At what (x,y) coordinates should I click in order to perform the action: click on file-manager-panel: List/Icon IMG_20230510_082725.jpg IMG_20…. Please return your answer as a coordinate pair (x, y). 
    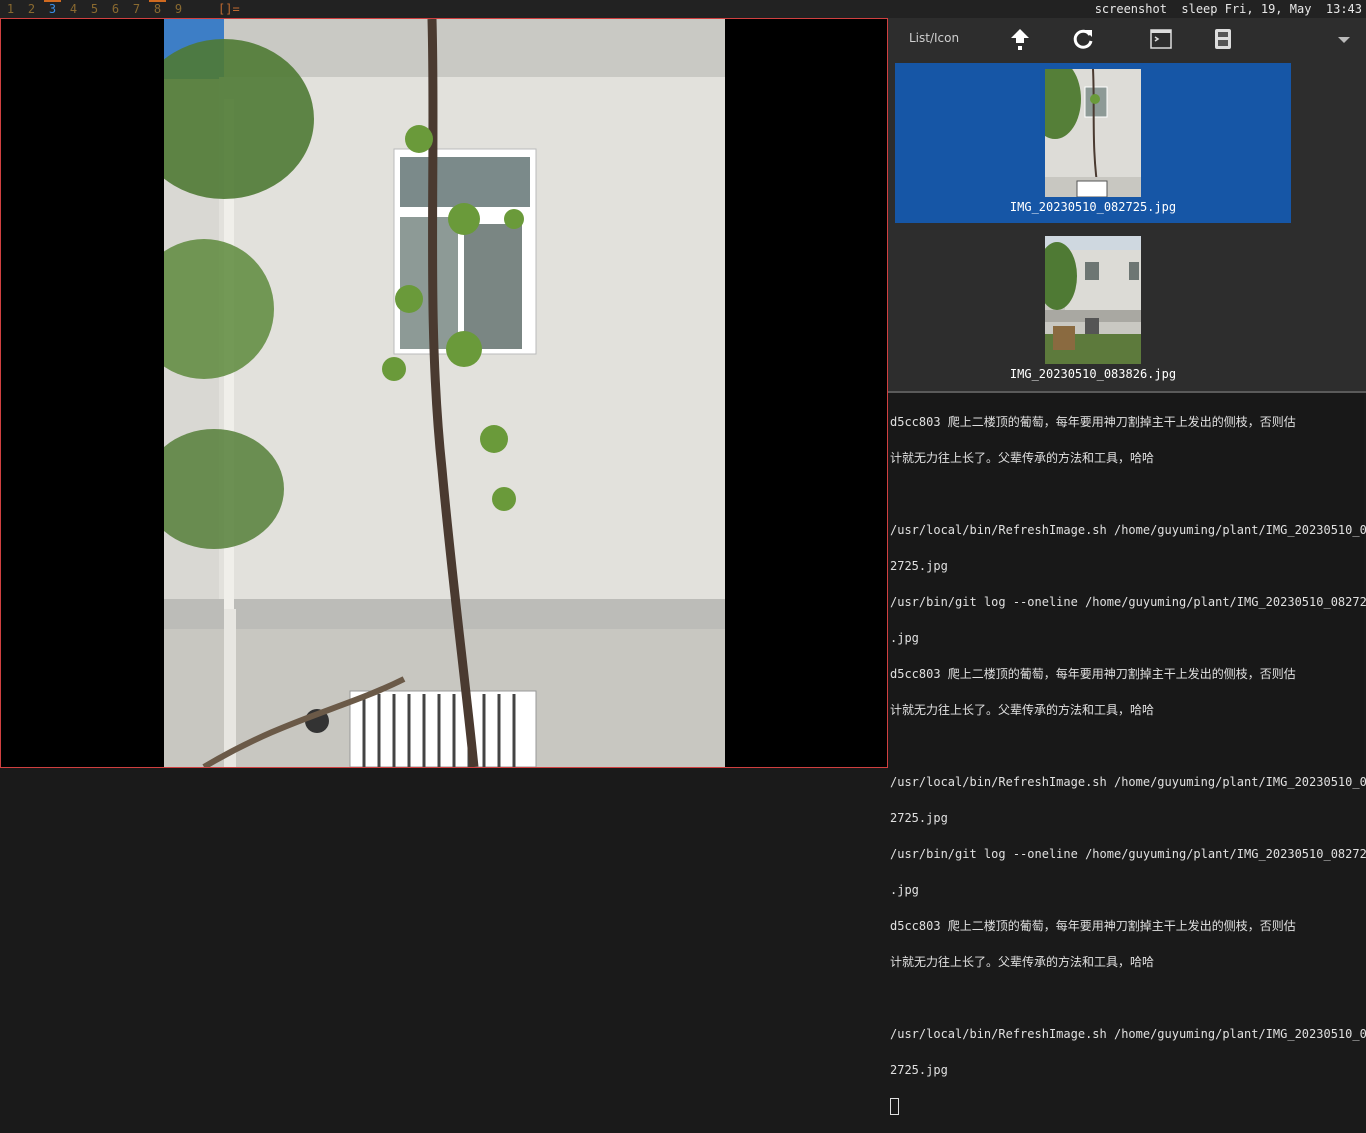
    Looking at the image, I should click on (1127, 205).